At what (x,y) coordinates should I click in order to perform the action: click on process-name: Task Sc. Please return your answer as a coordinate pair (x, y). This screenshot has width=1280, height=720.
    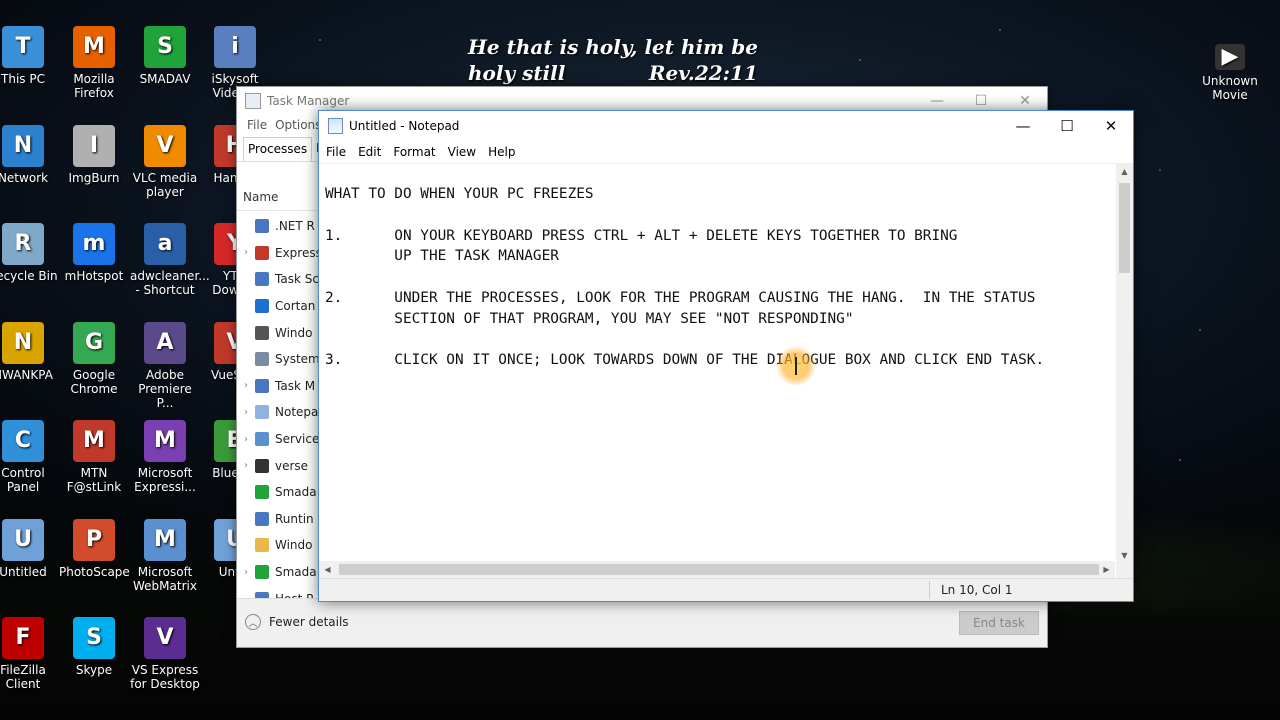
    Looking at the image, I should click on (297, 279).